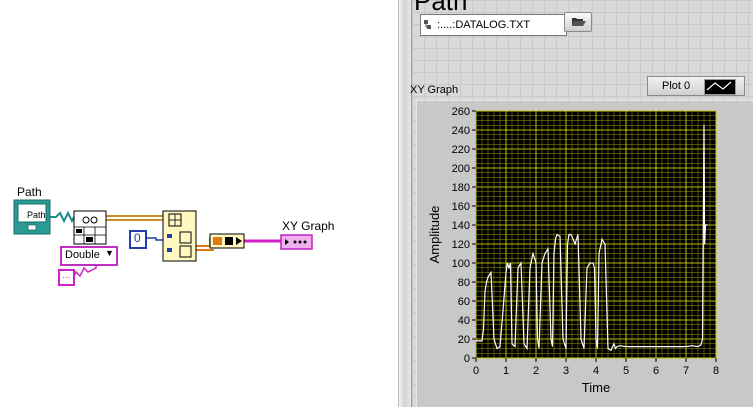 This screenshot has width=753, height=412. I want to click on x-tick-label: 6, so click(656, 371).